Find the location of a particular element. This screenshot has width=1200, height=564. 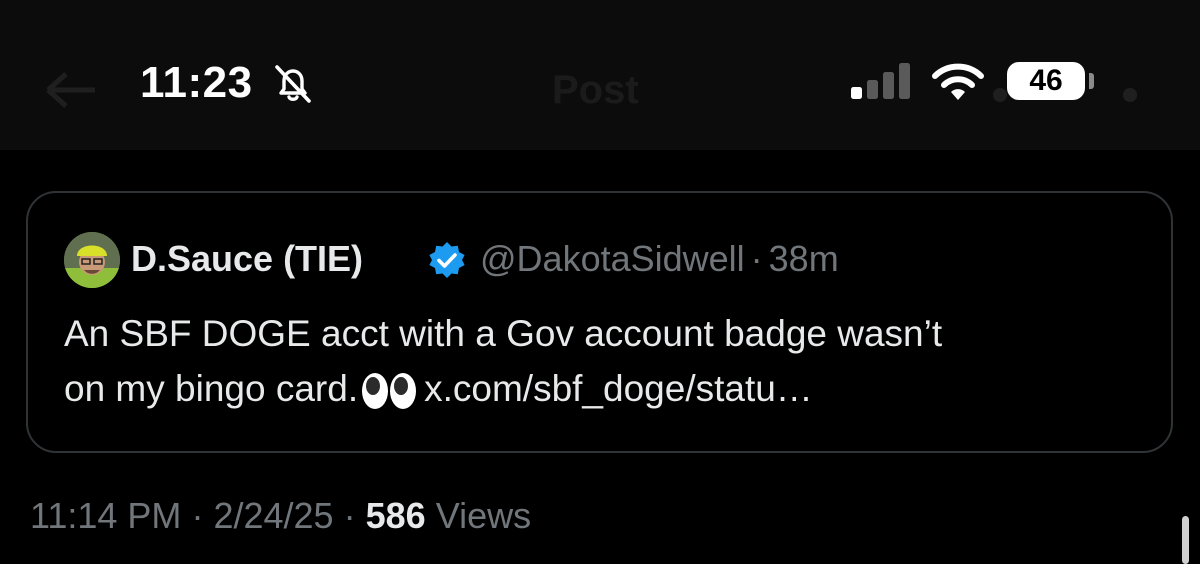

post-meta: 11:14 PM · 2/24/25 · 586 Views is located at coordinates (280, 516).